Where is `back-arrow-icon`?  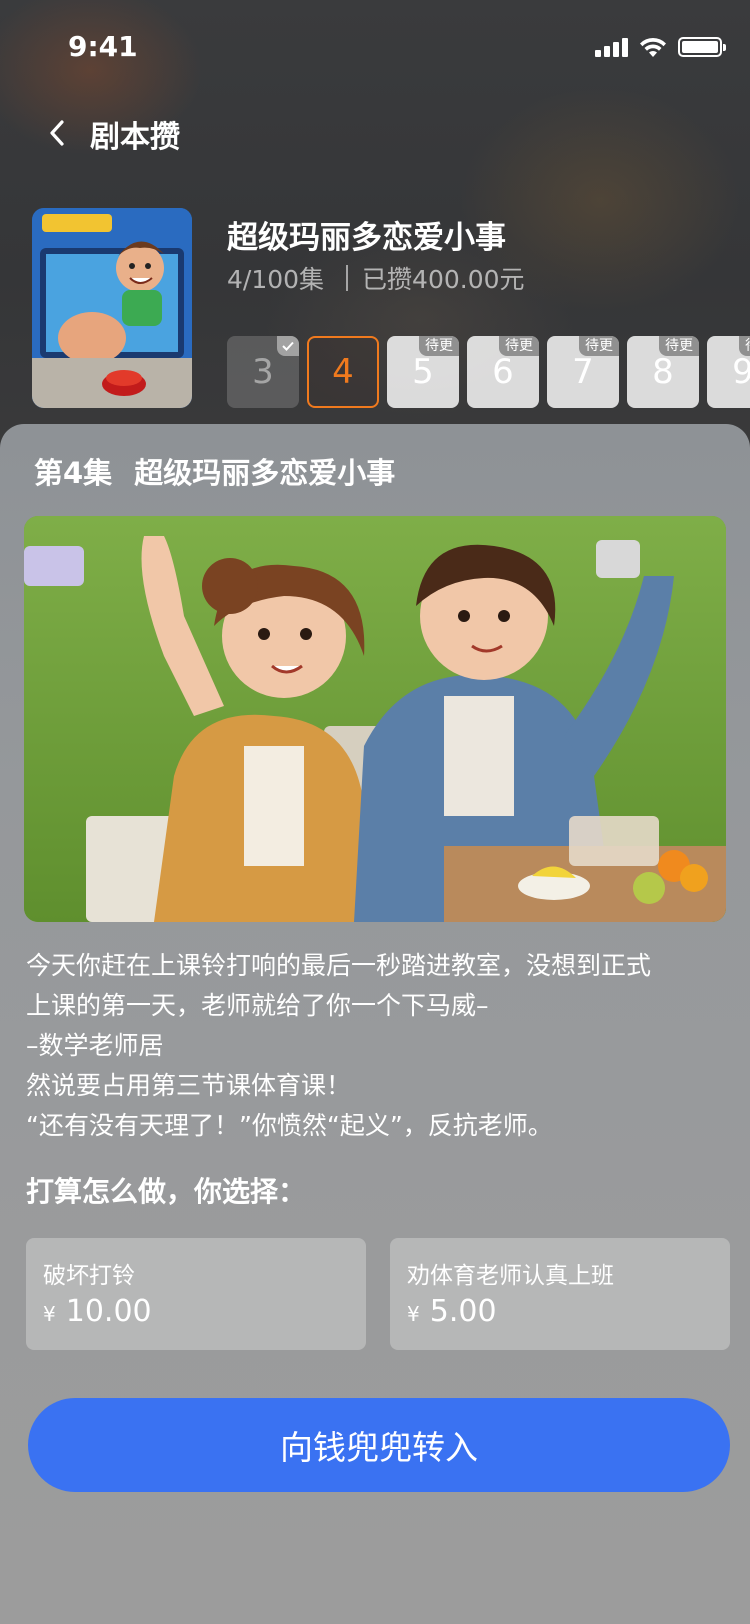
back-arrow-icon is located at coordinates (58, 133).